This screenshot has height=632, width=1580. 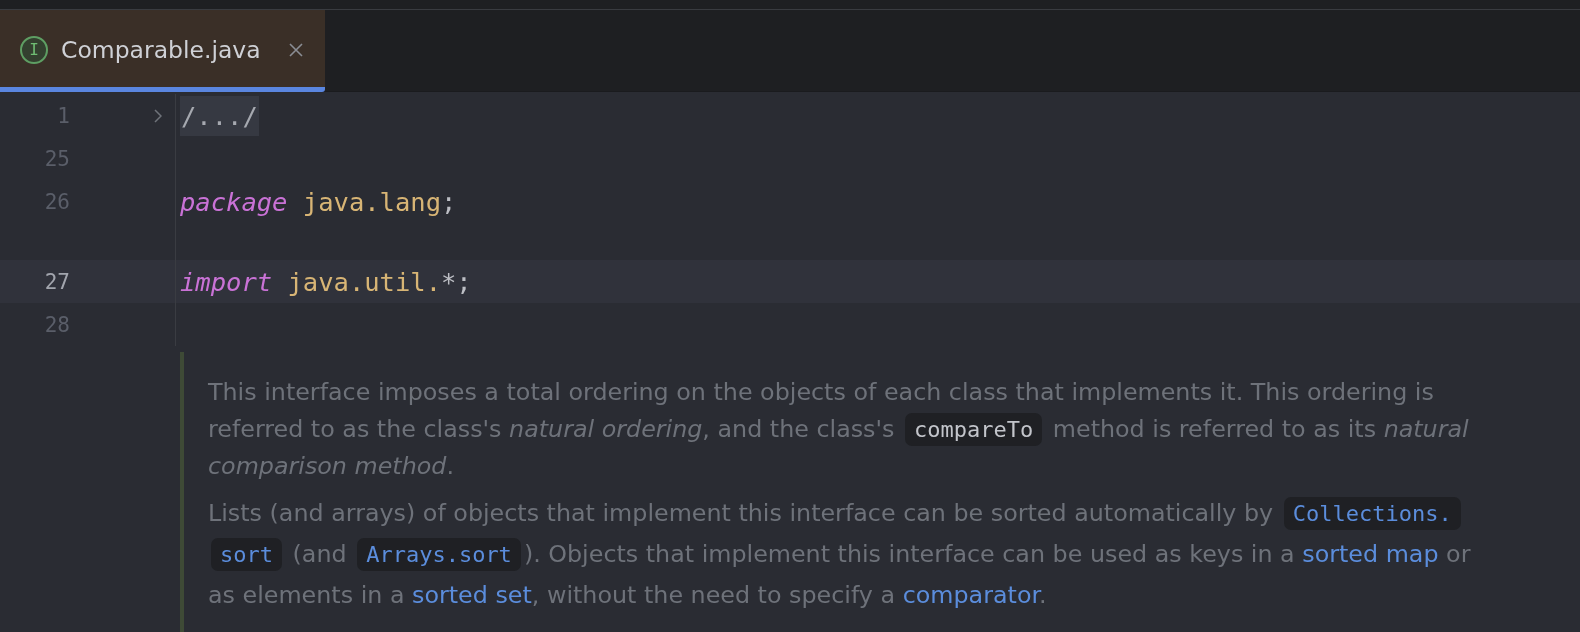 I want to click on doc-link: sorted map, so click(x=1370, y=554).